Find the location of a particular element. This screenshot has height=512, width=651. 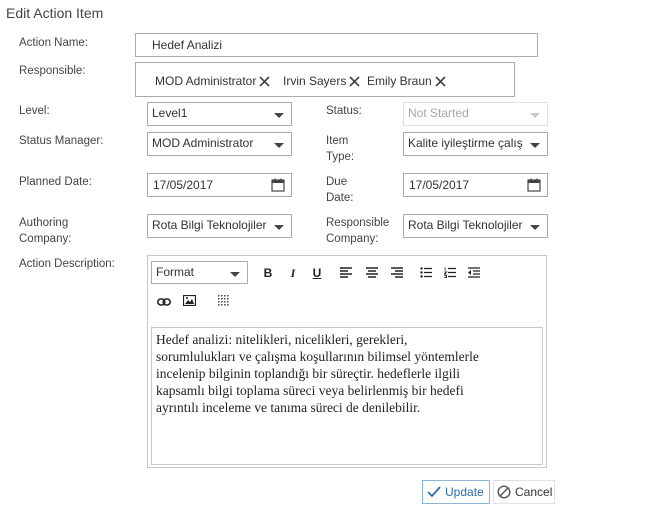

format-select: Format is located at coordinates (199, 272).